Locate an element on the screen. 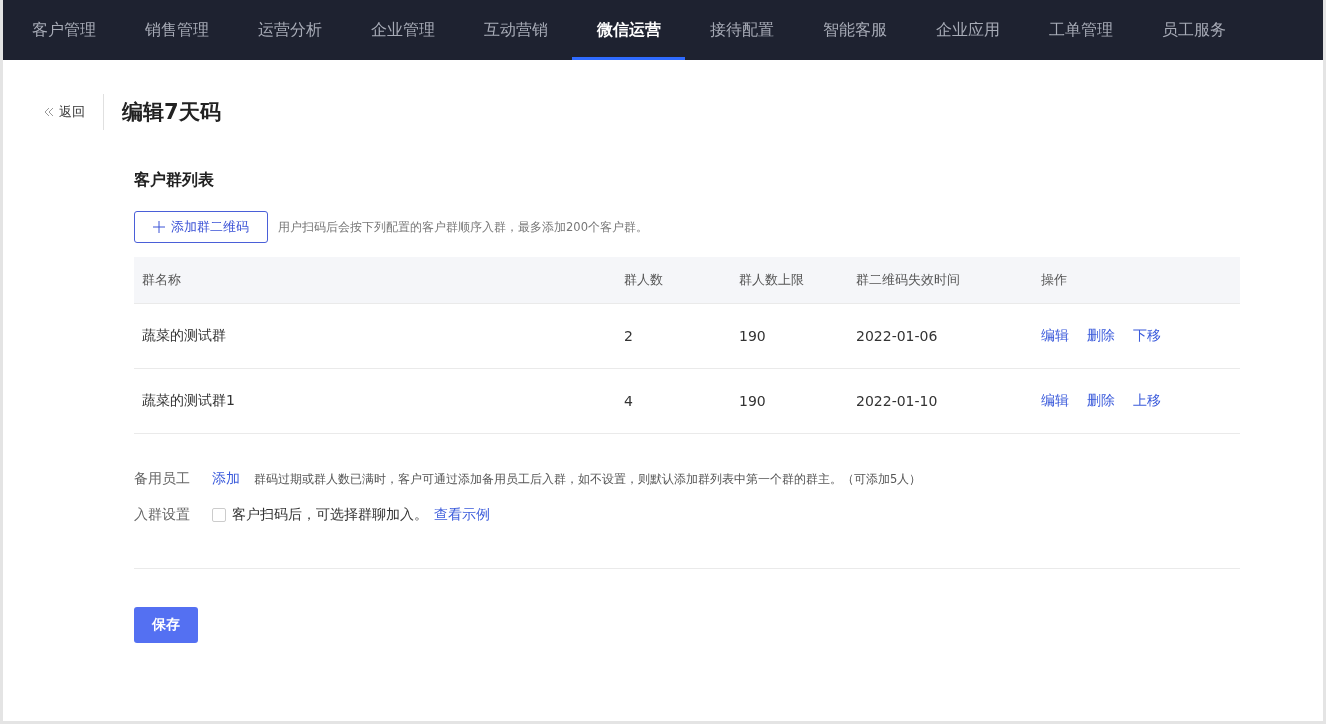  plus-icon is located at coordinates (159, 227).